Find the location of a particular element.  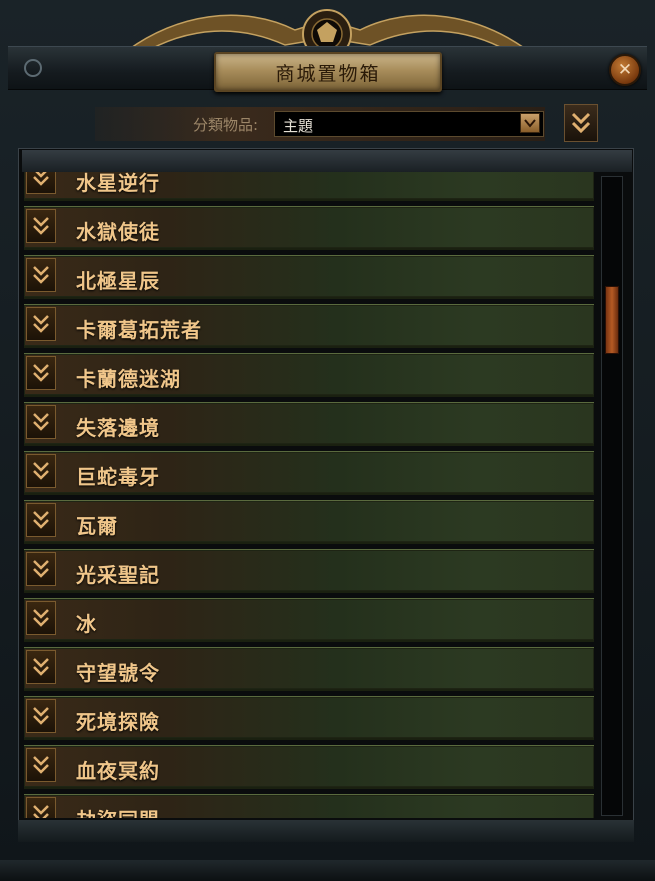

list-item-label: 失落邊境 is located at coordinates (118, 428).